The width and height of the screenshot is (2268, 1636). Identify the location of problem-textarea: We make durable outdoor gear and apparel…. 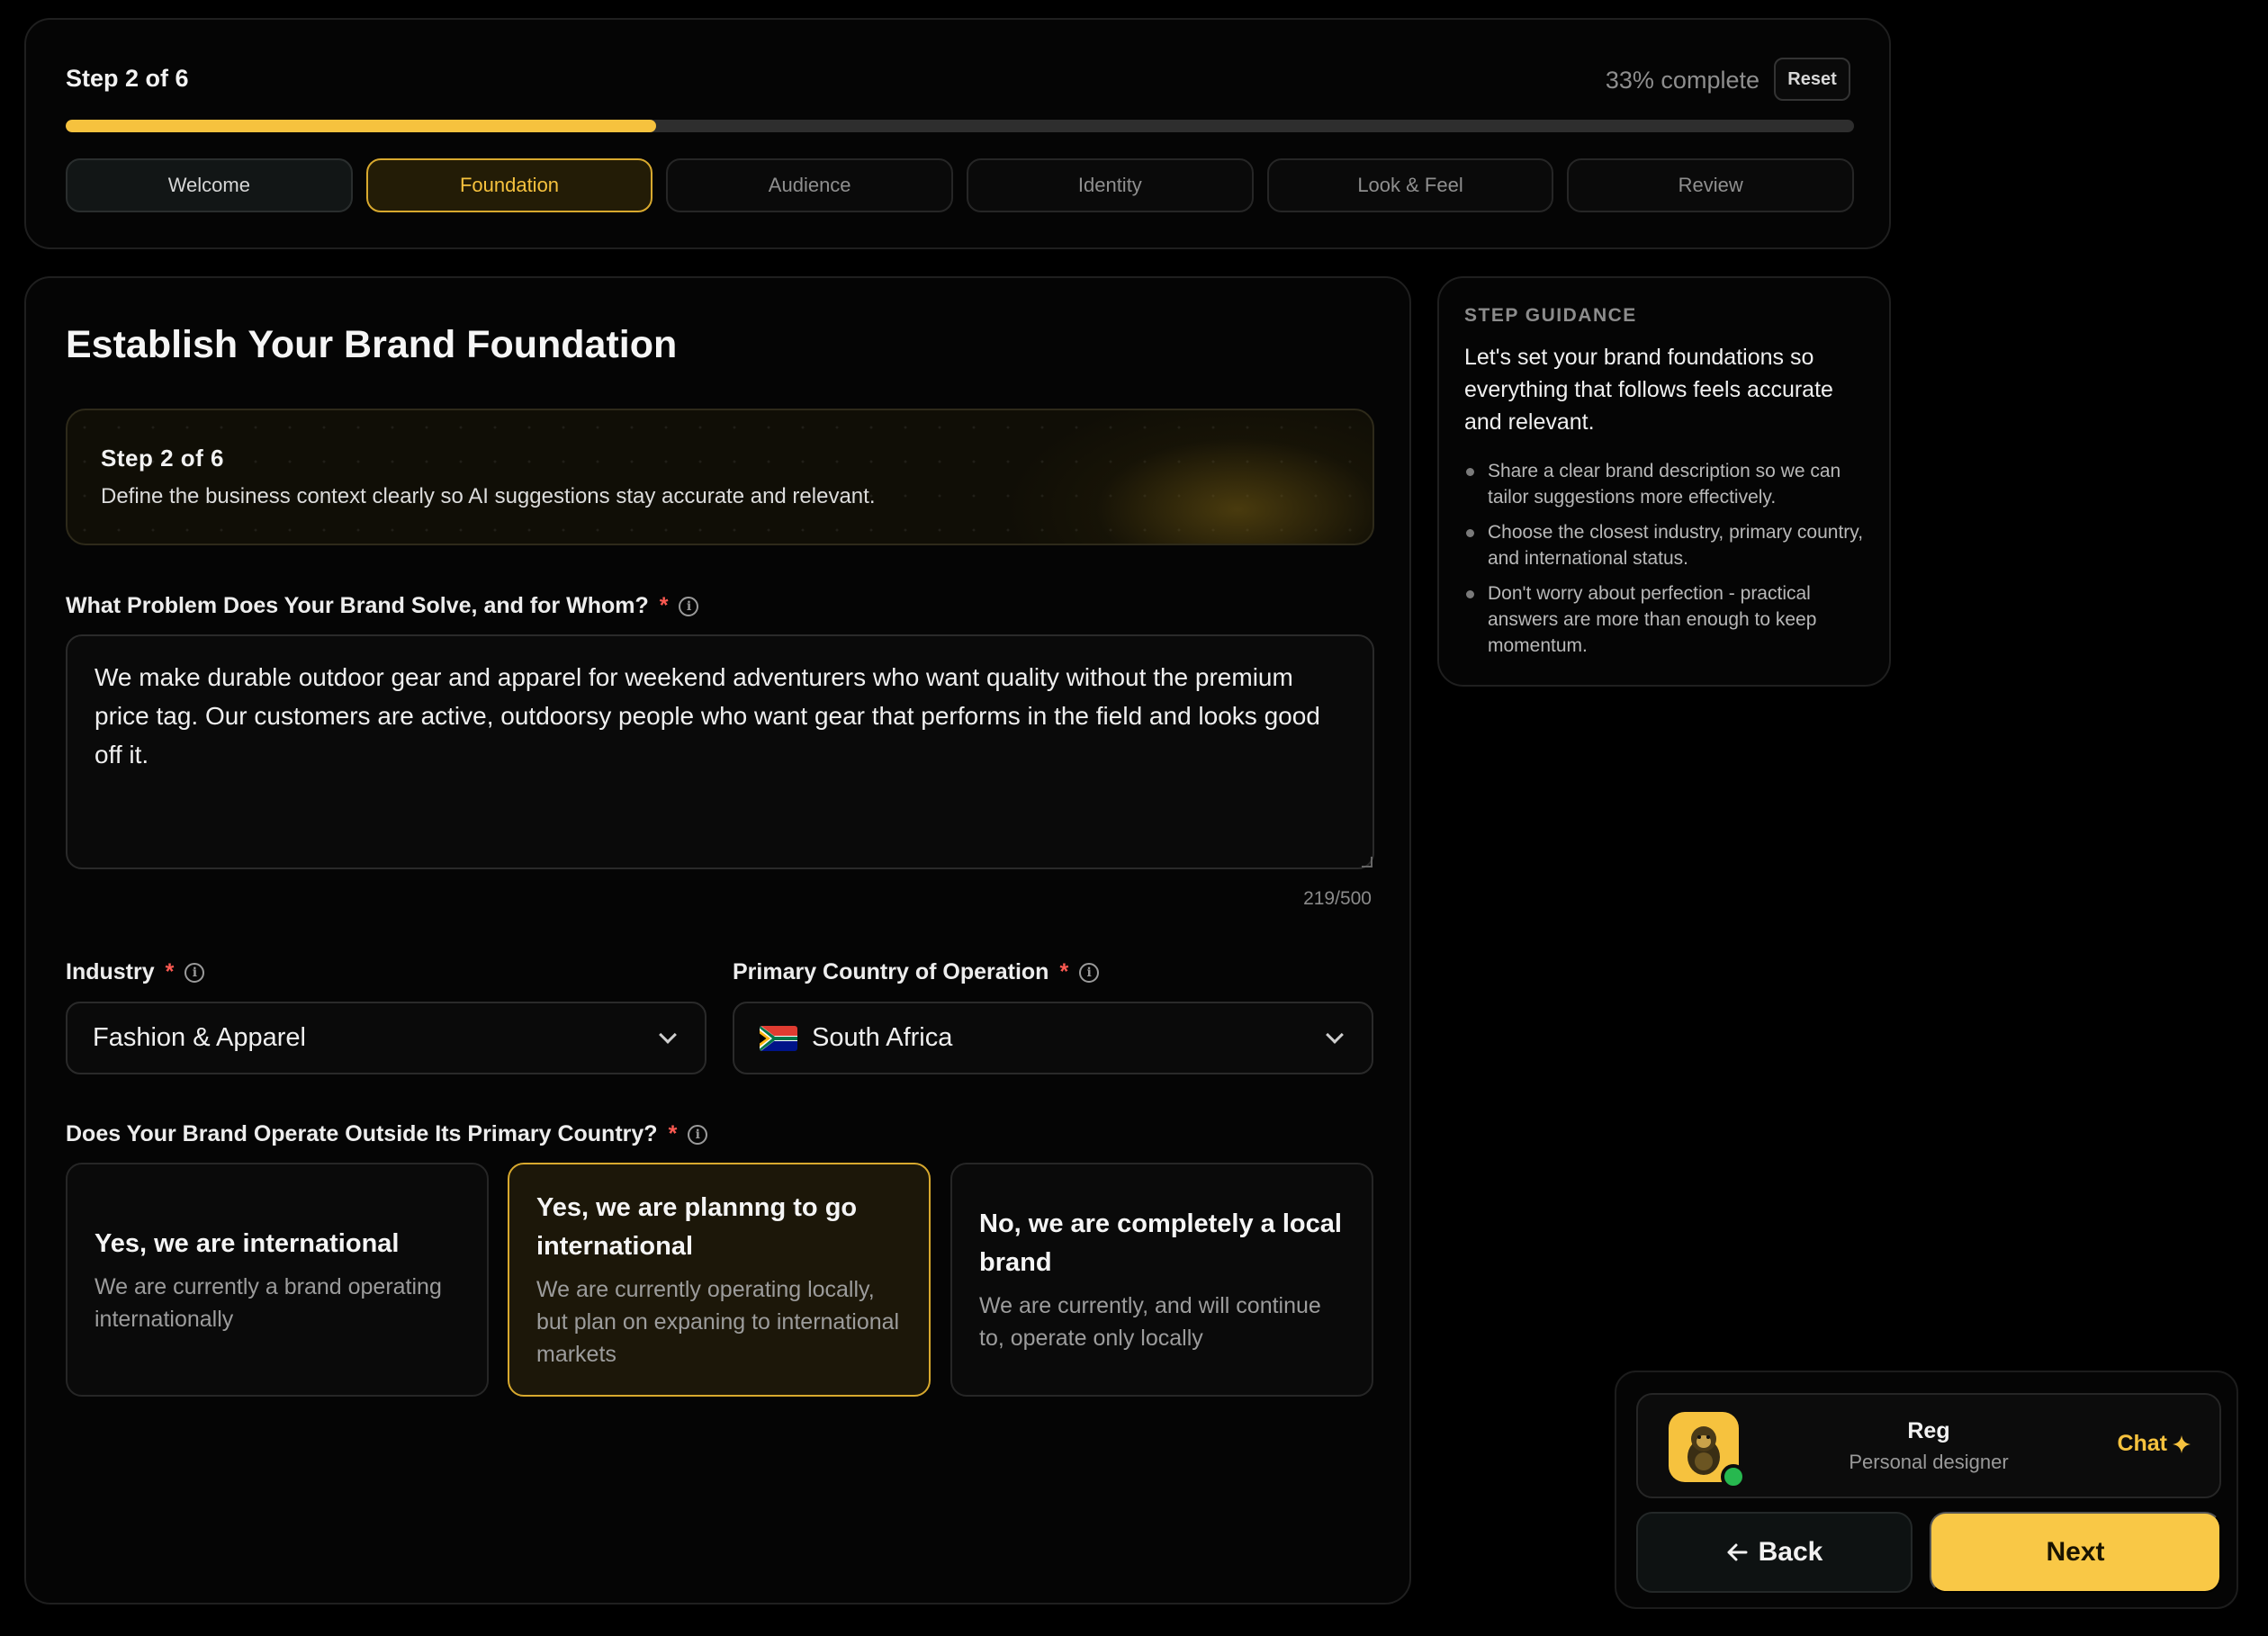
(720, 752).